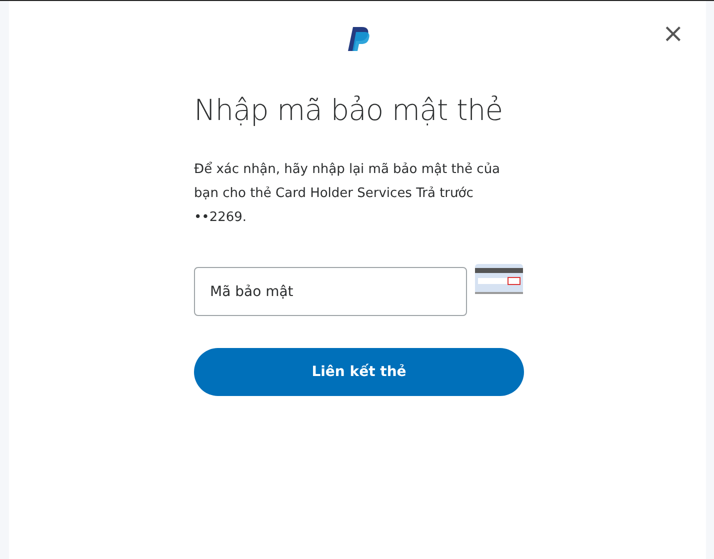  I want to click on card-back-icon, so click(499, 279).